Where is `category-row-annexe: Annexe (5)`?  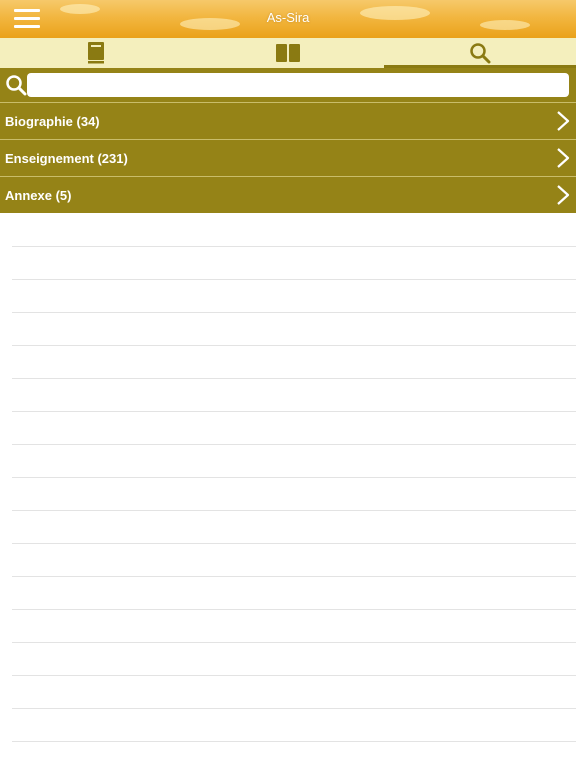
category-row-annexe: Annexe (5) is located at coordinates (288, 194).